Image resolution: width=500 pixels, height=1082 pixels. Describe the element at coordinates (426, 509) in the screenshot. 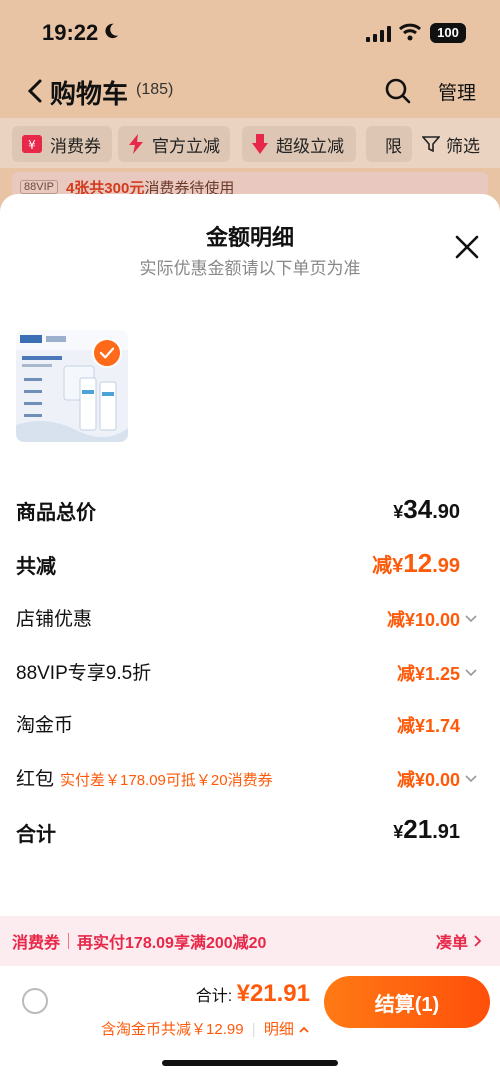

I see `row-value-subtotal: ¥34.90` at that location.